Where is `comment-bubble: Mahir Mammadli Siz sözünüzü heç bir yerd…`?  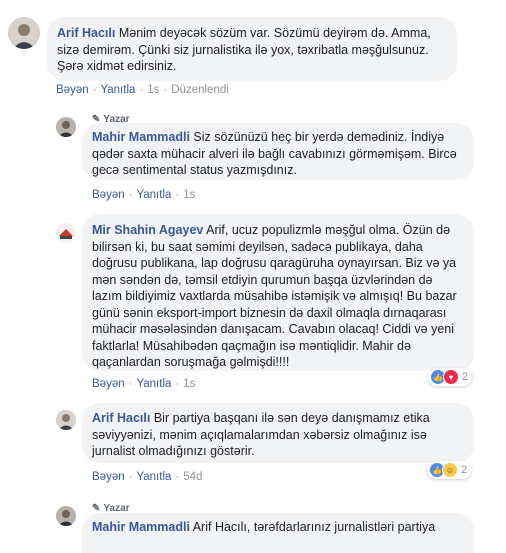 comment-bubble: Mahir Mammadli Siz sözünüzü heç bir yerd… is located at coordinates (278, 151).